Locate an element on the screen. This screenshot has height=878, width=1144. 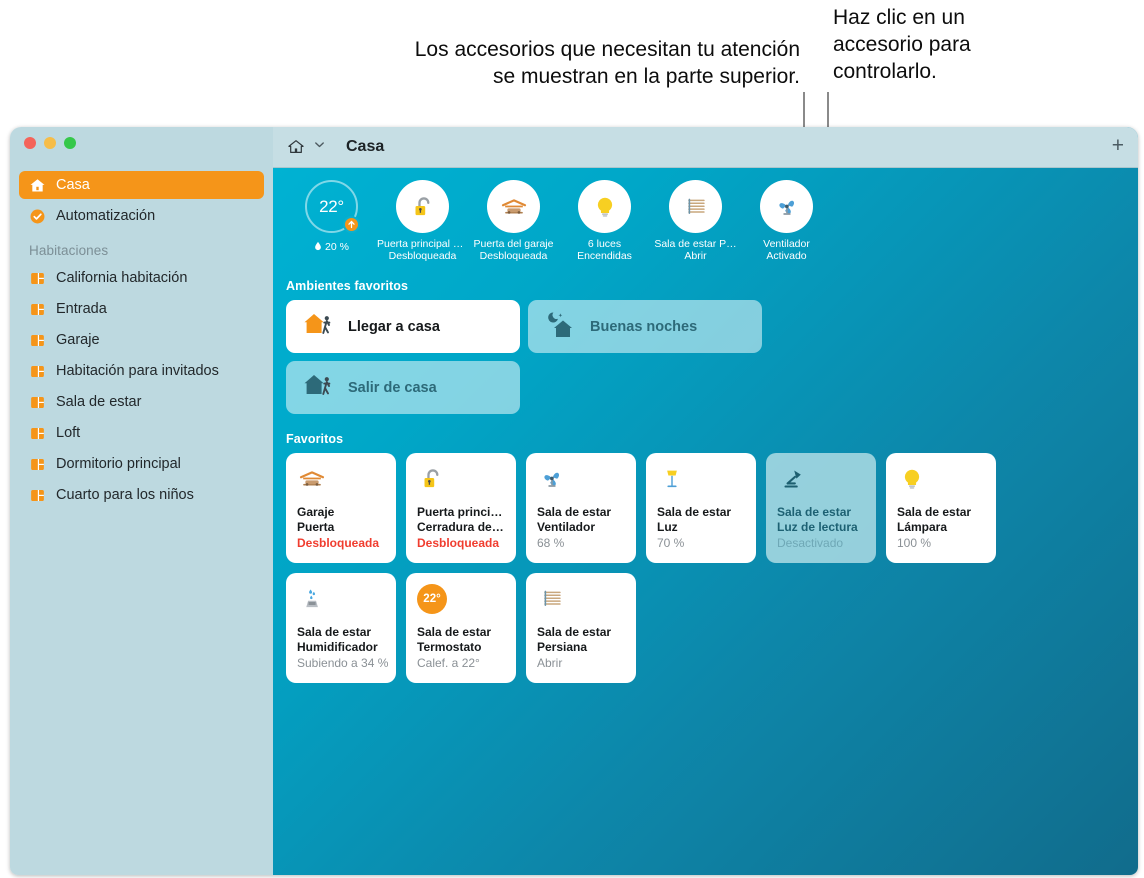
favorite-tile-sala-de-estar-persiana: Sala de estar Persiana Abrir is located at coordinates (581, 628).